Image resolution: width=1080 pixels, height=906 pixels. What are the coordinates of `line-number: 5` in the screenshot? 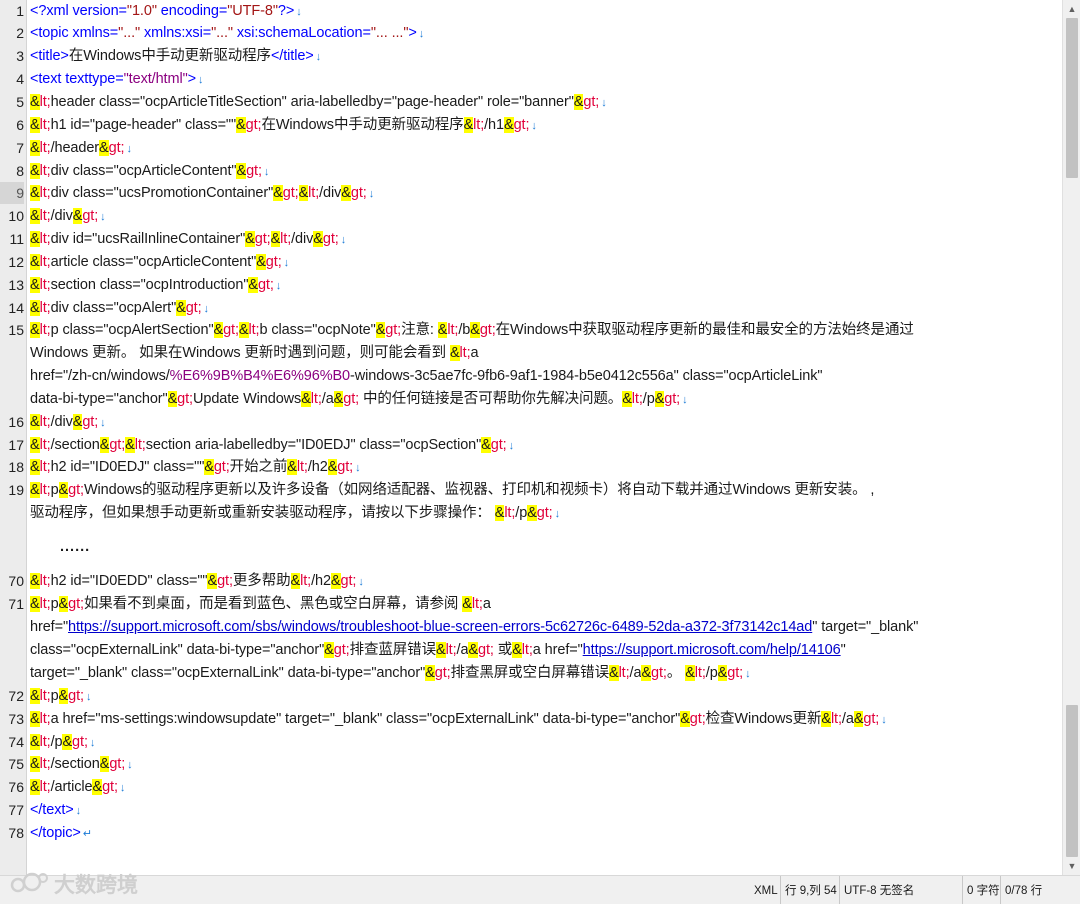 It's located at (20, 102).